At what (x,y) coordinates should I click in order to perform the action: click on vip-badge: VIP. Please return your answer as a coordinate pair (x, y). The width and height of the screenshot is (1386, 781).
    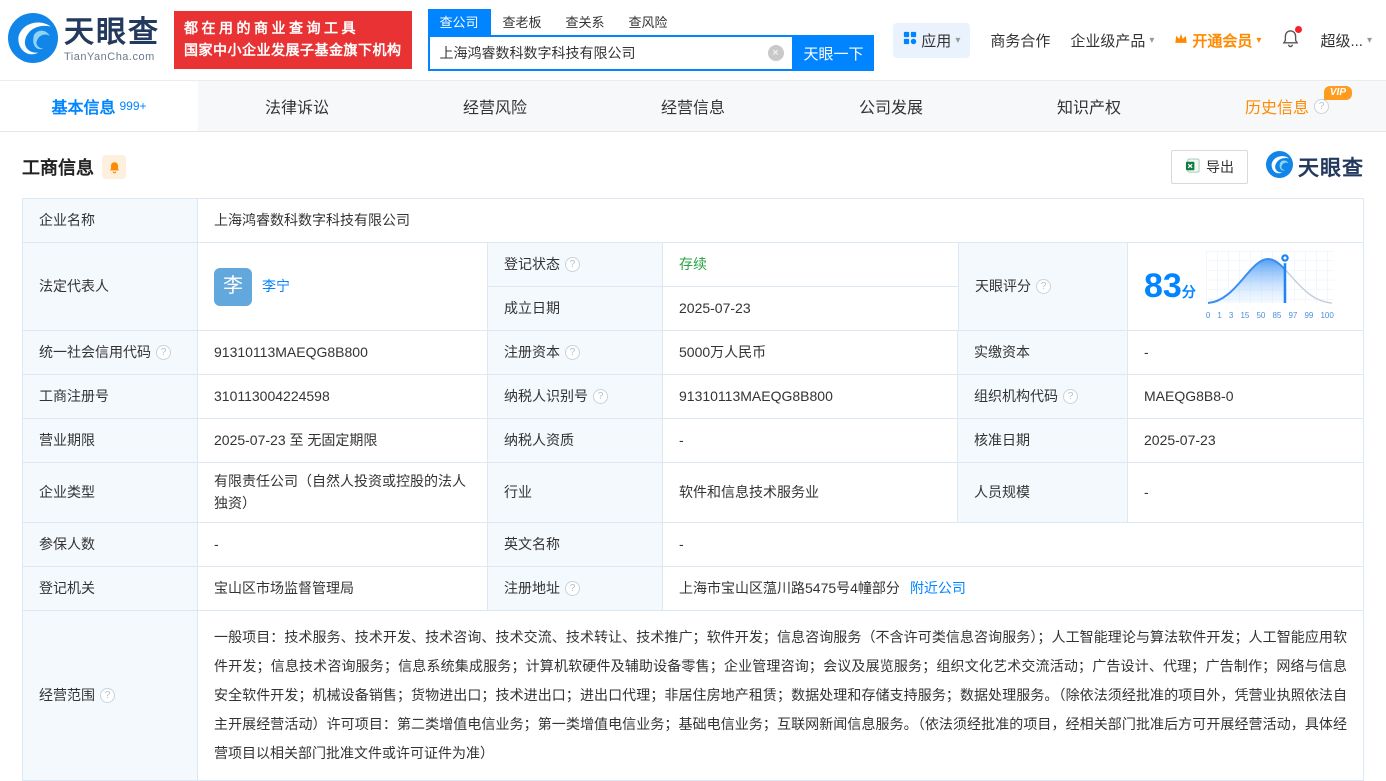
    Looking at the image, I should click on (1337, 93).